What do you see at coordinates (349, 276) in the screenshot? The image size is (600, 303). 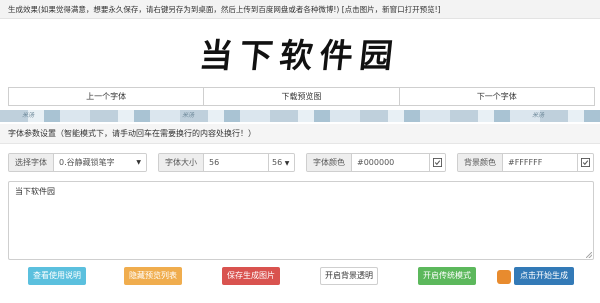 I see `transparent-bg-button: 开启背景透明` at bounding box center [349, 276].